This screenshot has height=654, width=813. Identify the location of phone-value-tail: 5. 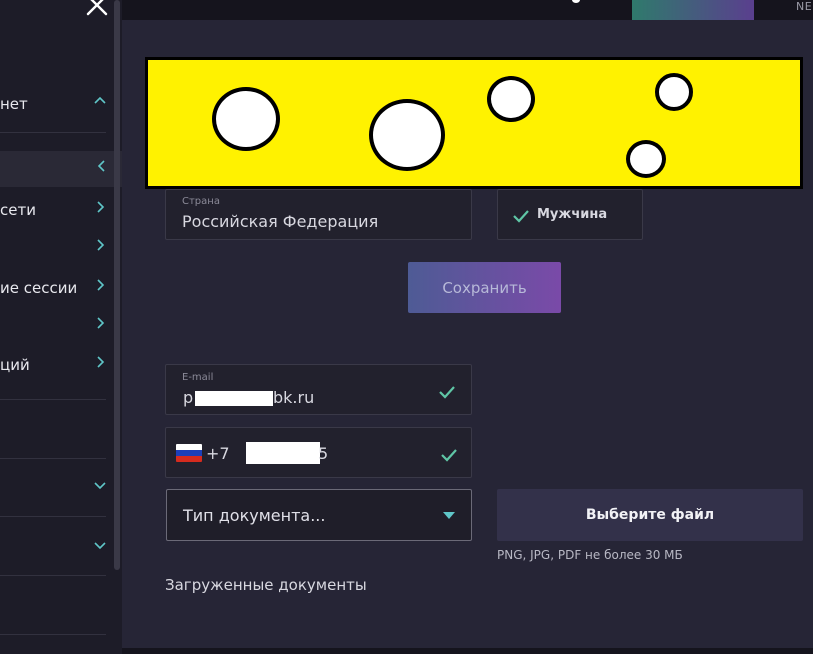
(323, 453).